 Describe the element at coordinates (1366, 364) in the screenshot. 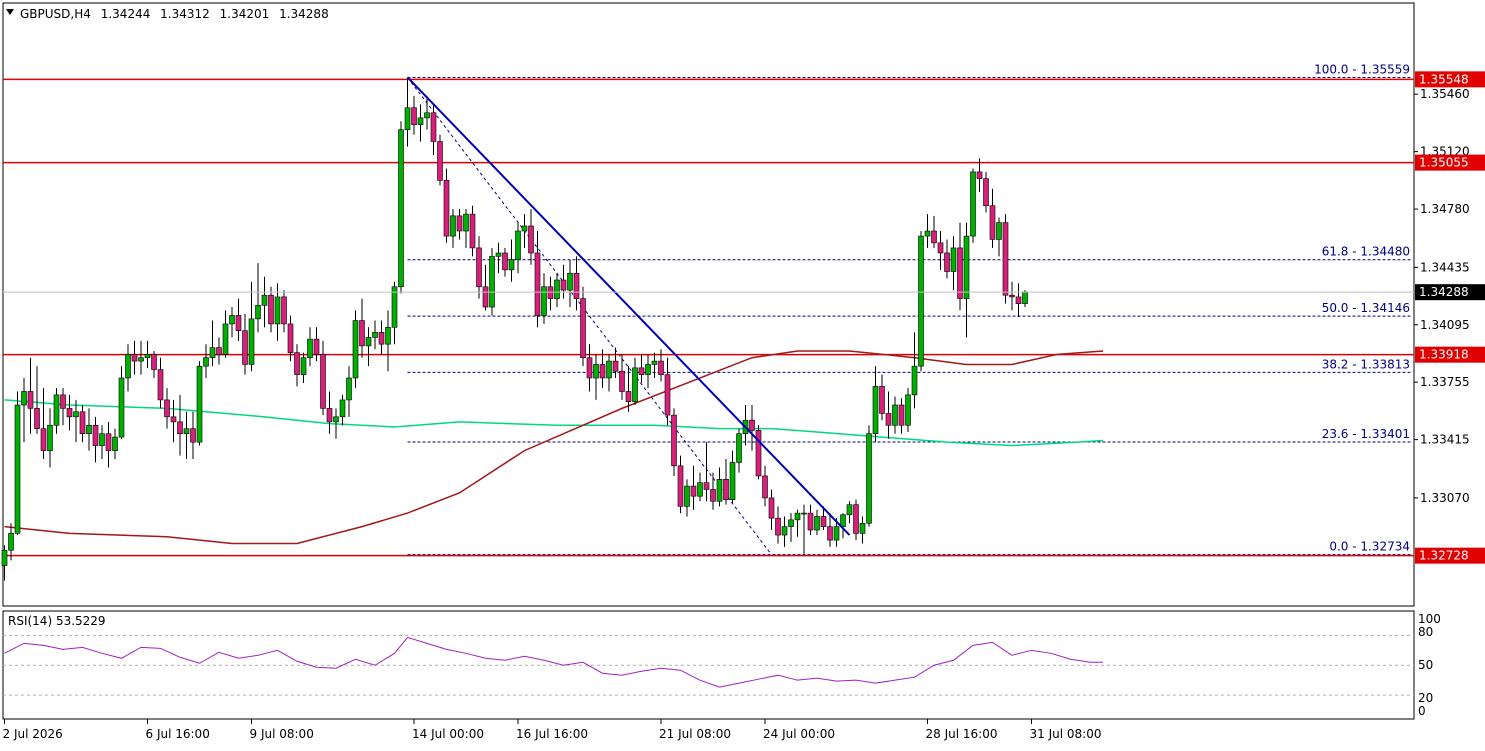

I see `fib-level-label: 38.2 - 1.33813` at that location.